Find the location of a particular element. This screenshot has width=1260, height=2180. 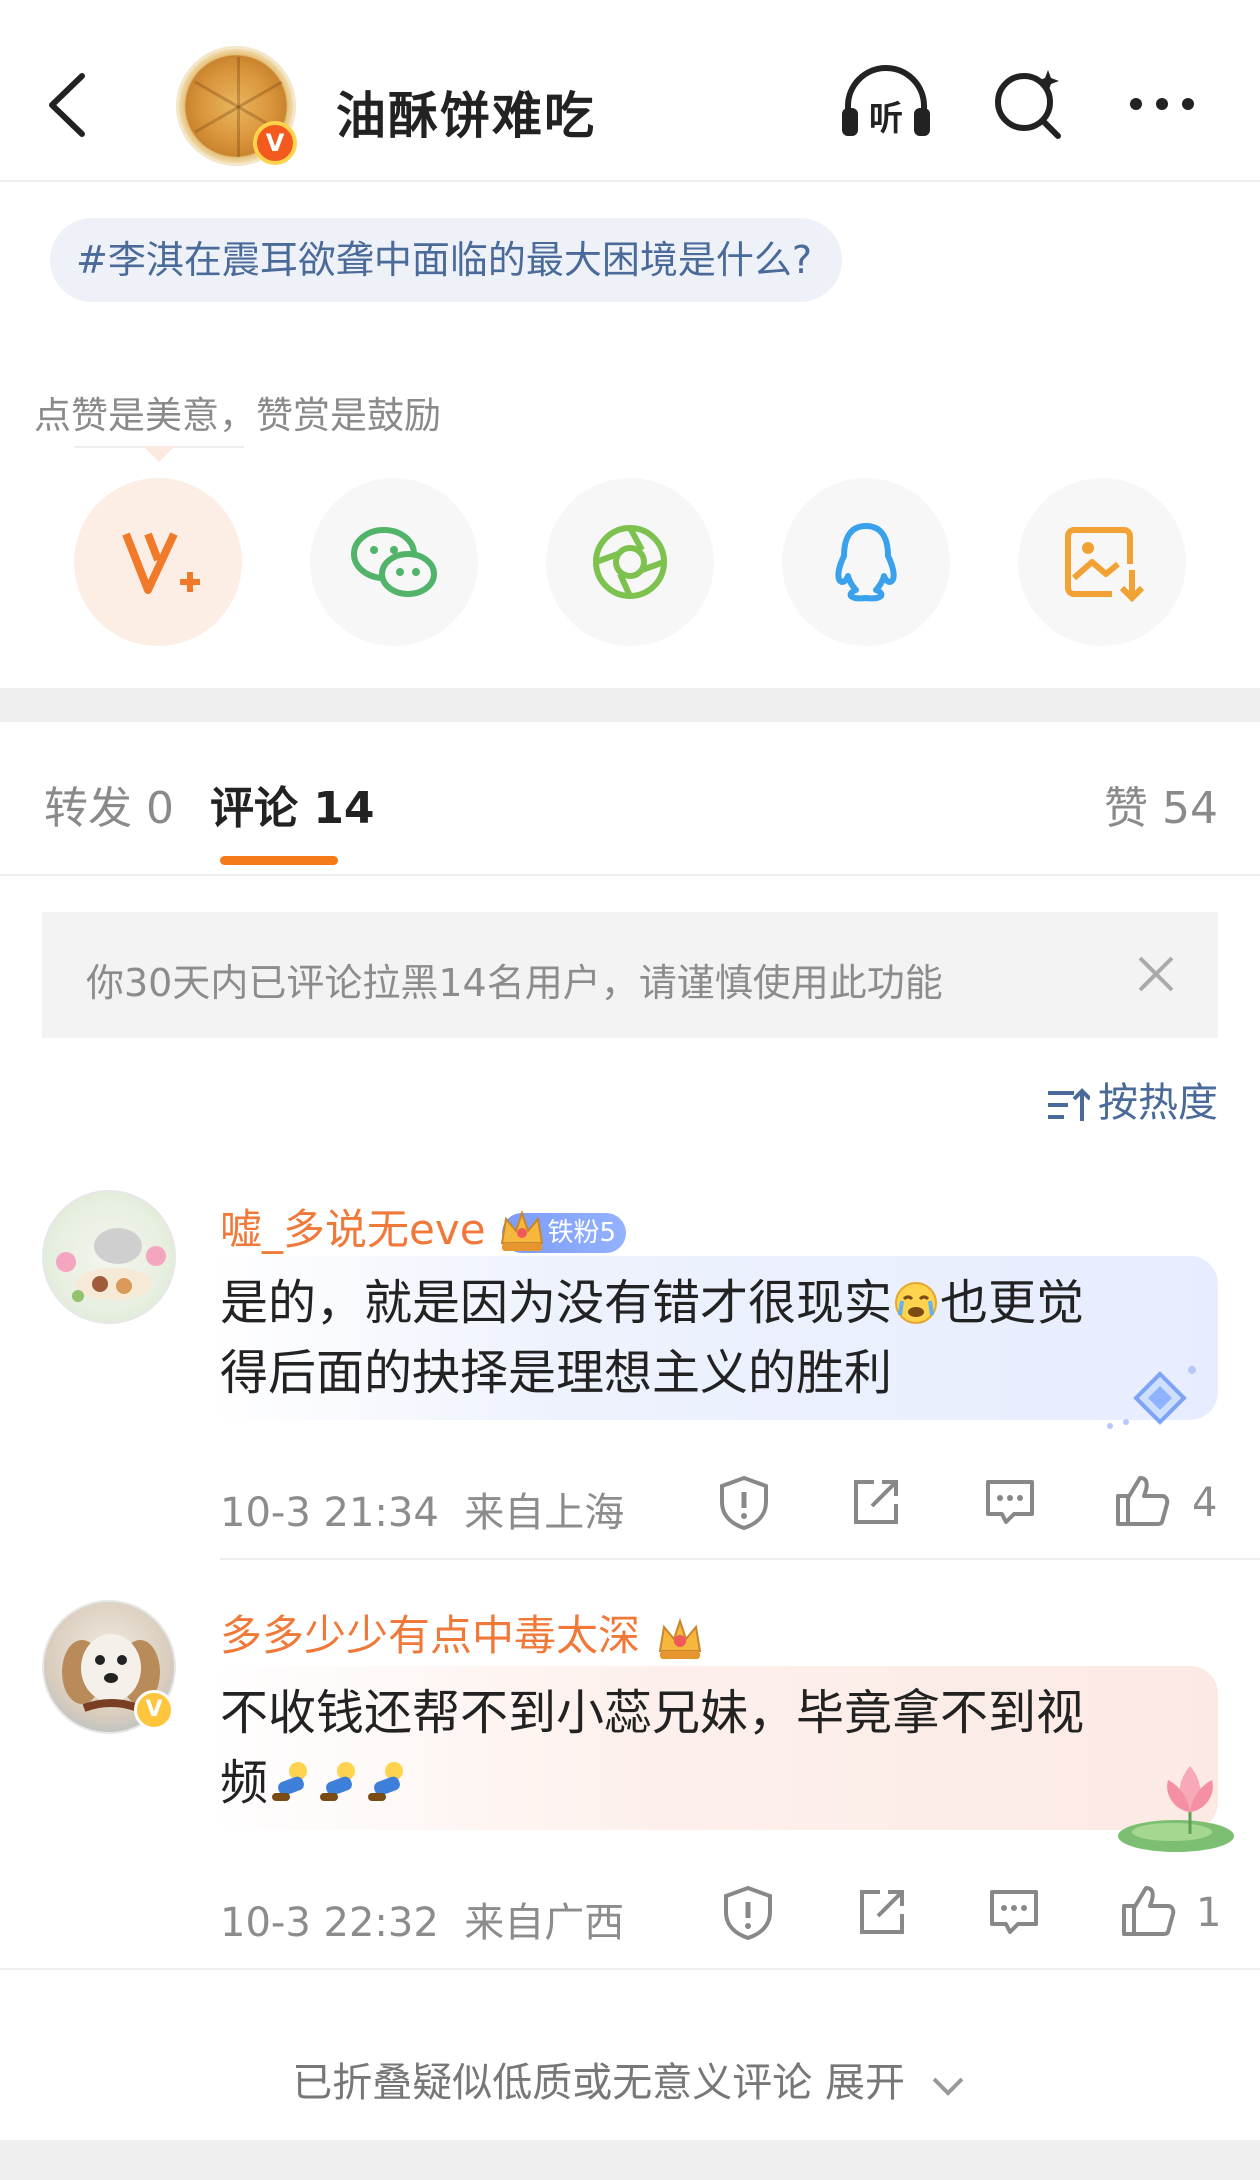

active-tab-indicator is located at coordinates (279, 860).